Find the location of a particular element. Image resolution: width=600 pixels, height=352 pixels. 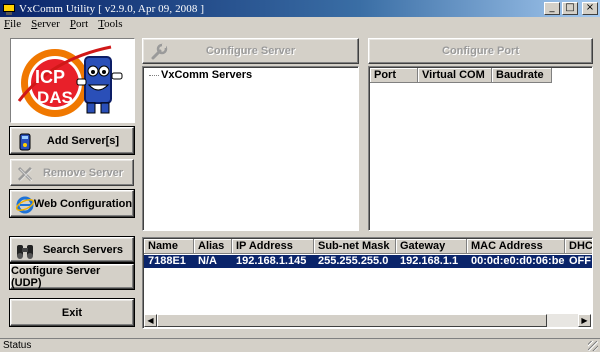

scroll-right-arrow-icon: ▶ is located at coordinates (584, 320).